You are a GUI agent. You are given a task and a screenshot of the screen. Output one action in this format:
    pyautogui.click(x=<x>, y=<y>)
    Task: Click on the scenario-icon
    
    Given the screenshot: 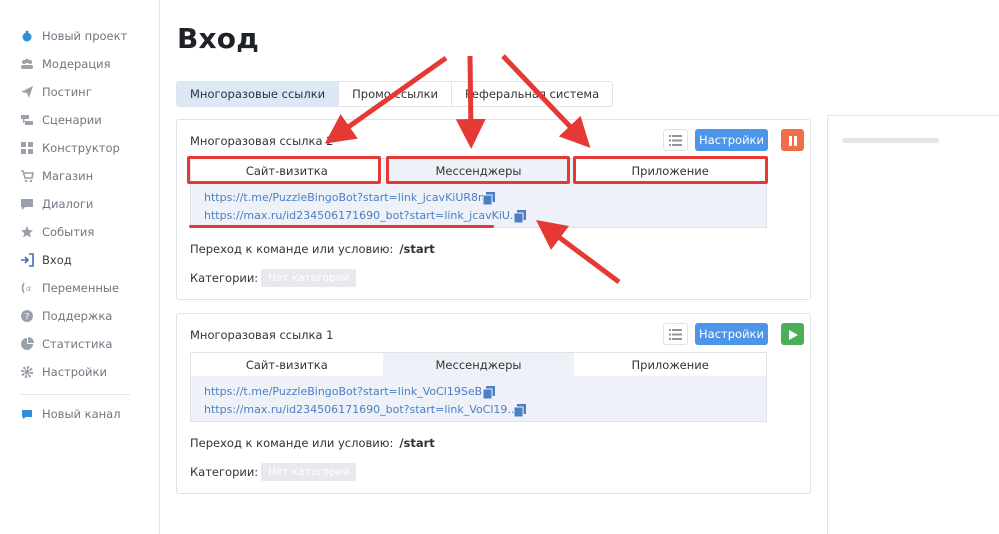 What is the action you would take?
    pyautogui.click(x=27, y=120)
    